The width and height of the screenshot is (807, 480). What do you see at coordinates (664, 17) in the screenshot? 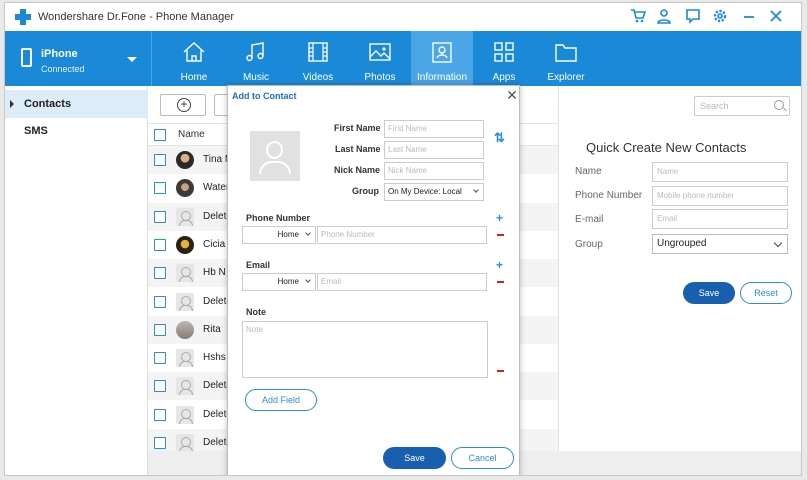
I see `user-icon` at bounding box center [664, 17].